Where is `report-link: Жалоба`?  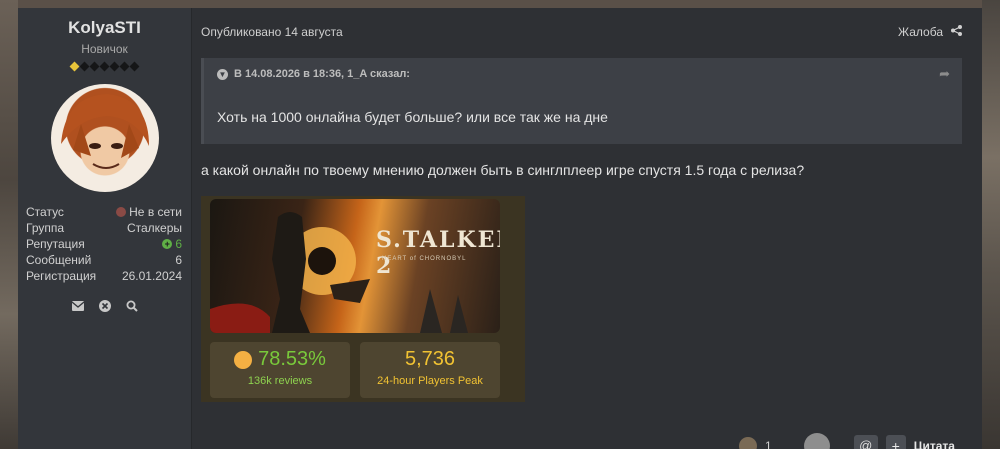 report-link: Жалоба is located at coordinates (920, 32).